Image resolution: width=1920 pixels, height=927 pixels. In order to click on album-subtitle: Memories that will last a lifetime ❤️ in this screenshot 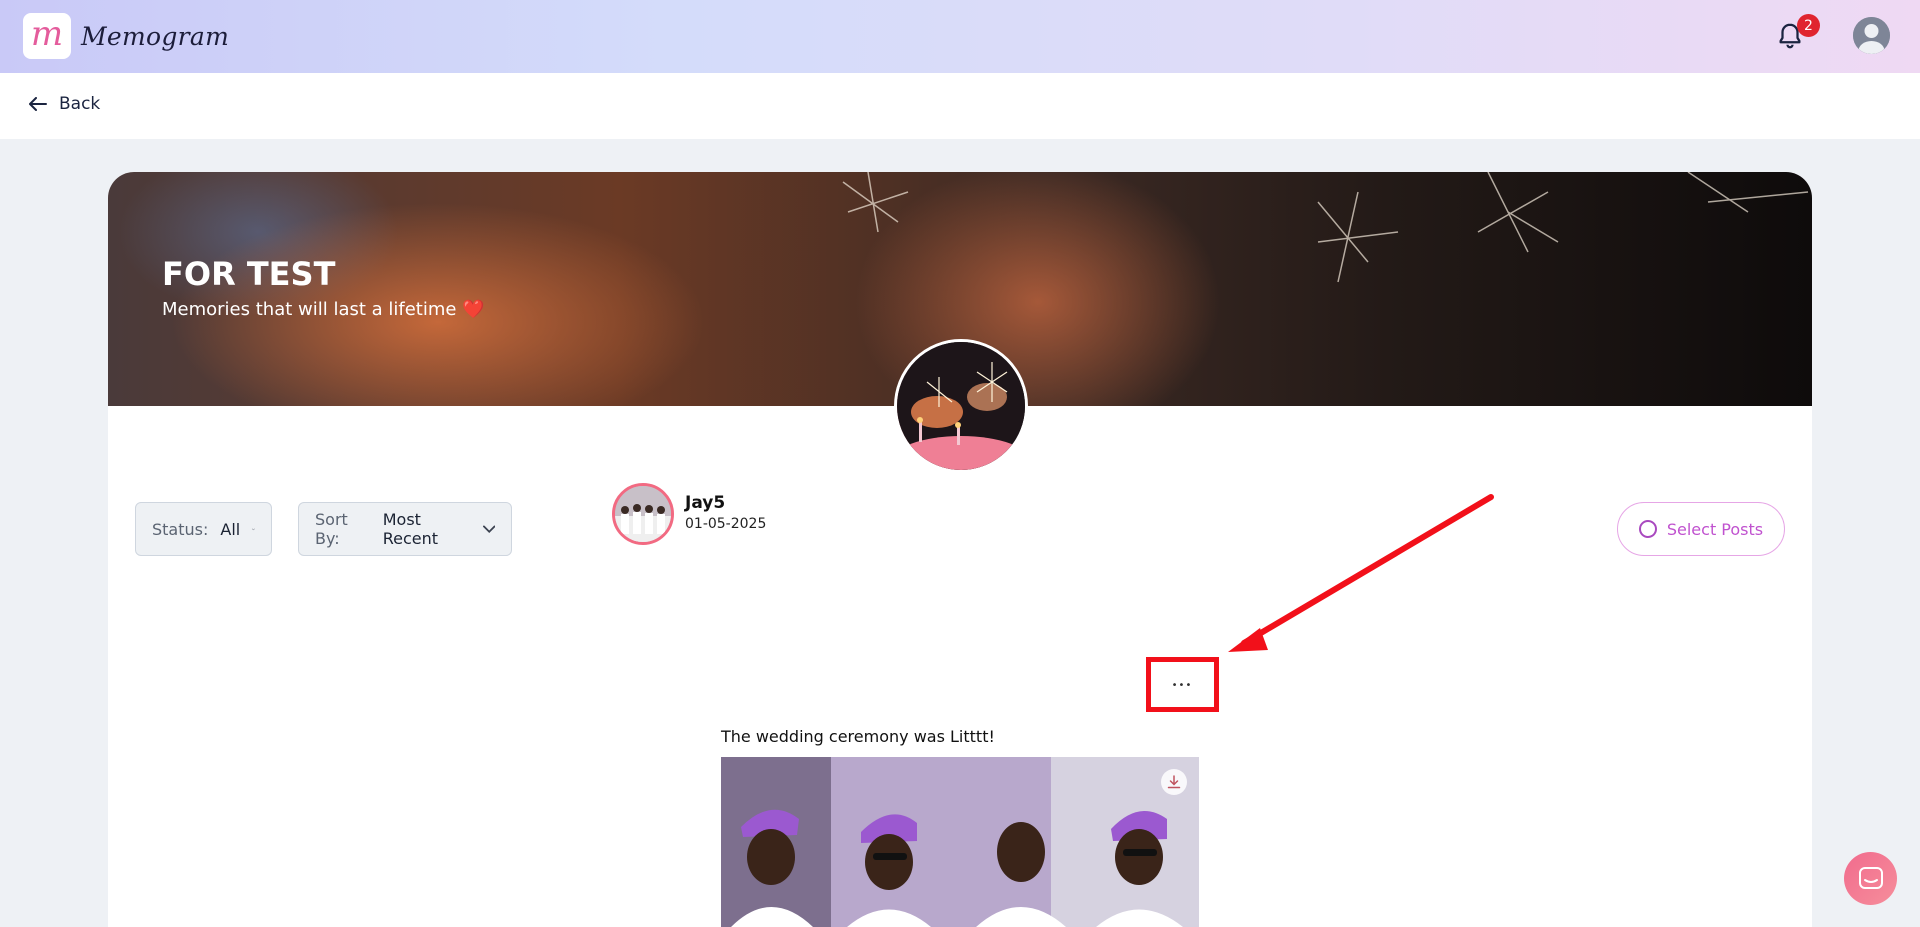, I will do `click(323, 309)`.